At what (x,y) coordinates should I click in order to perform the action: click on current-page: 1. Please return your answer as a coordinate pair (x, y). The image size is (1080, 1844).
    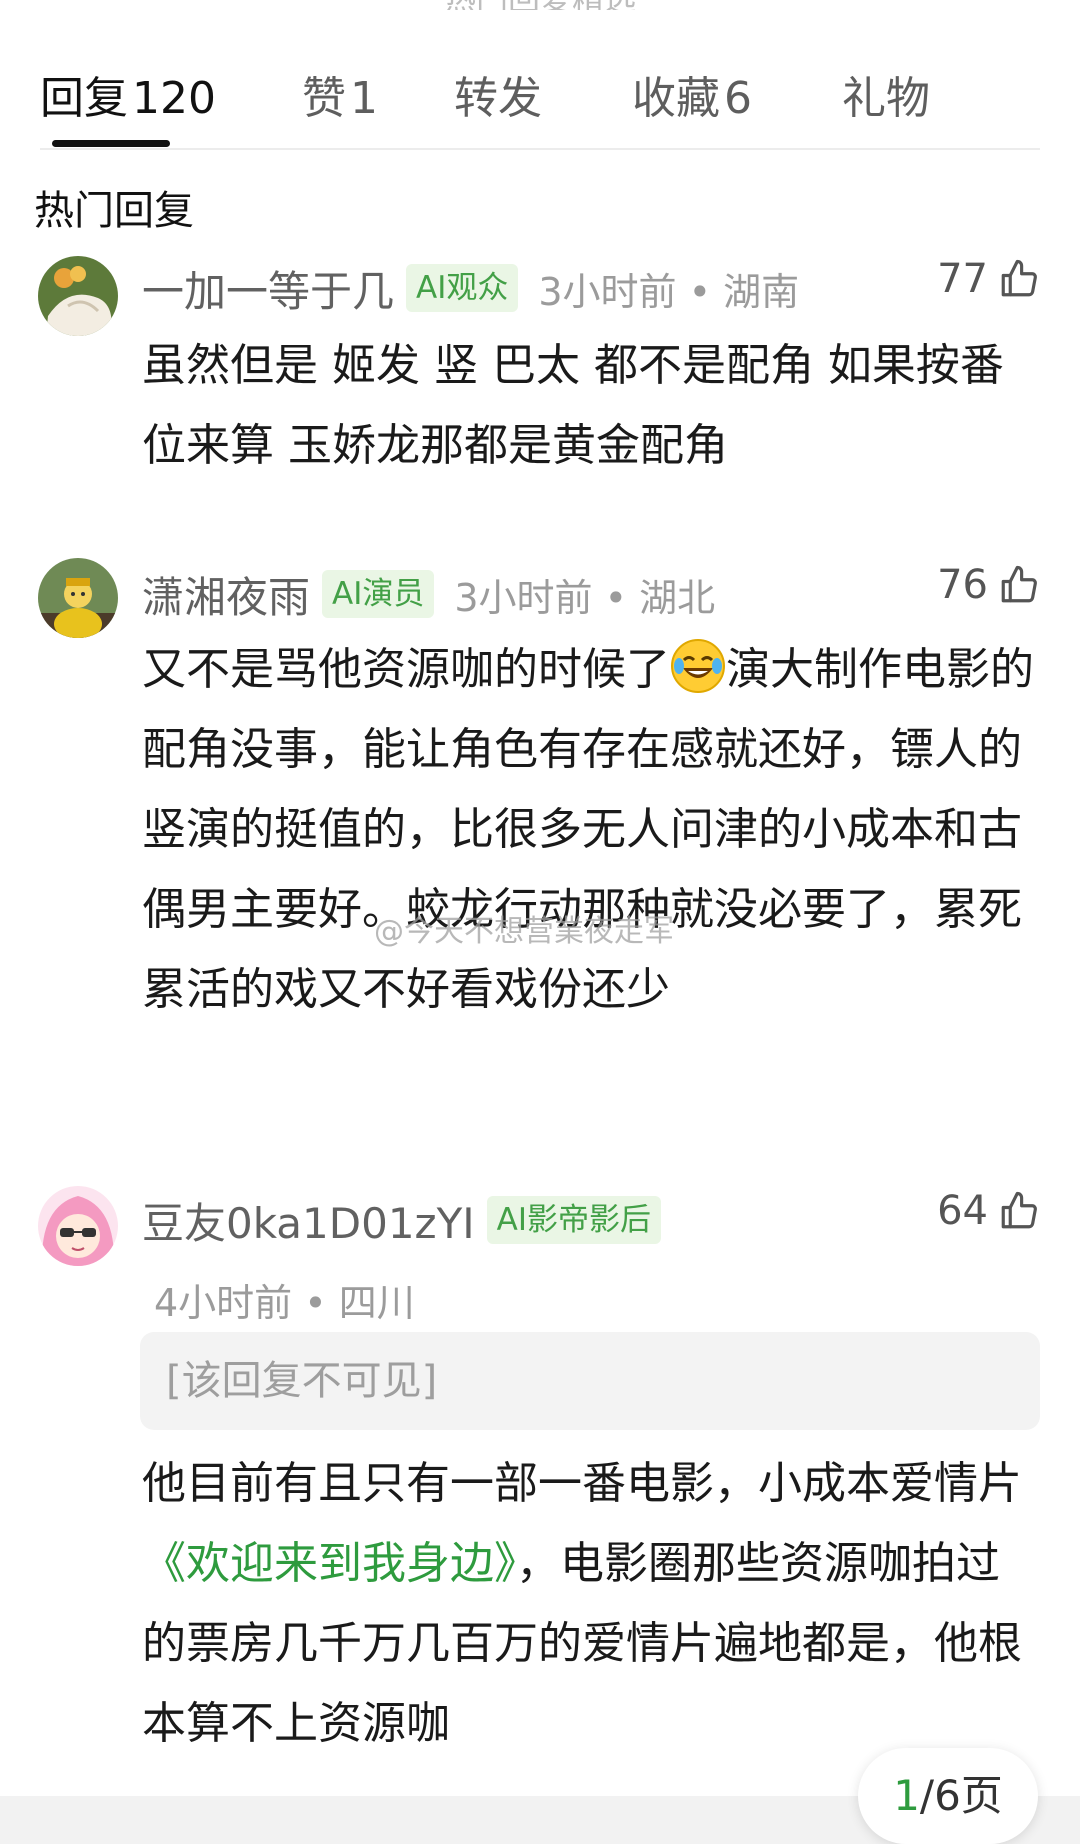
    Looking at the image, I should click on (906, 1795).